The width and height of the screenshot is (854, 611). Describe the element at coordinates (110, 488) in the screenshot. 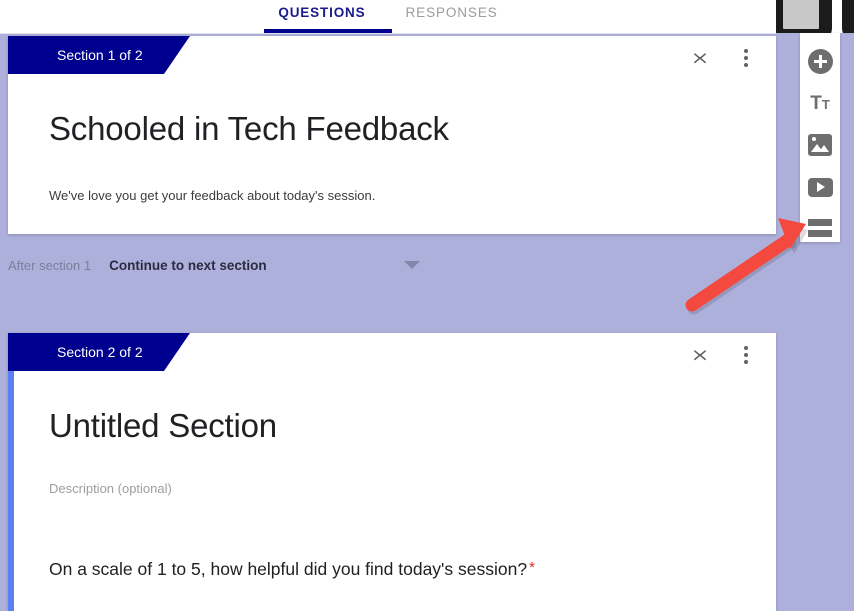

I see `section-description-input: Description (optional)` at that location.